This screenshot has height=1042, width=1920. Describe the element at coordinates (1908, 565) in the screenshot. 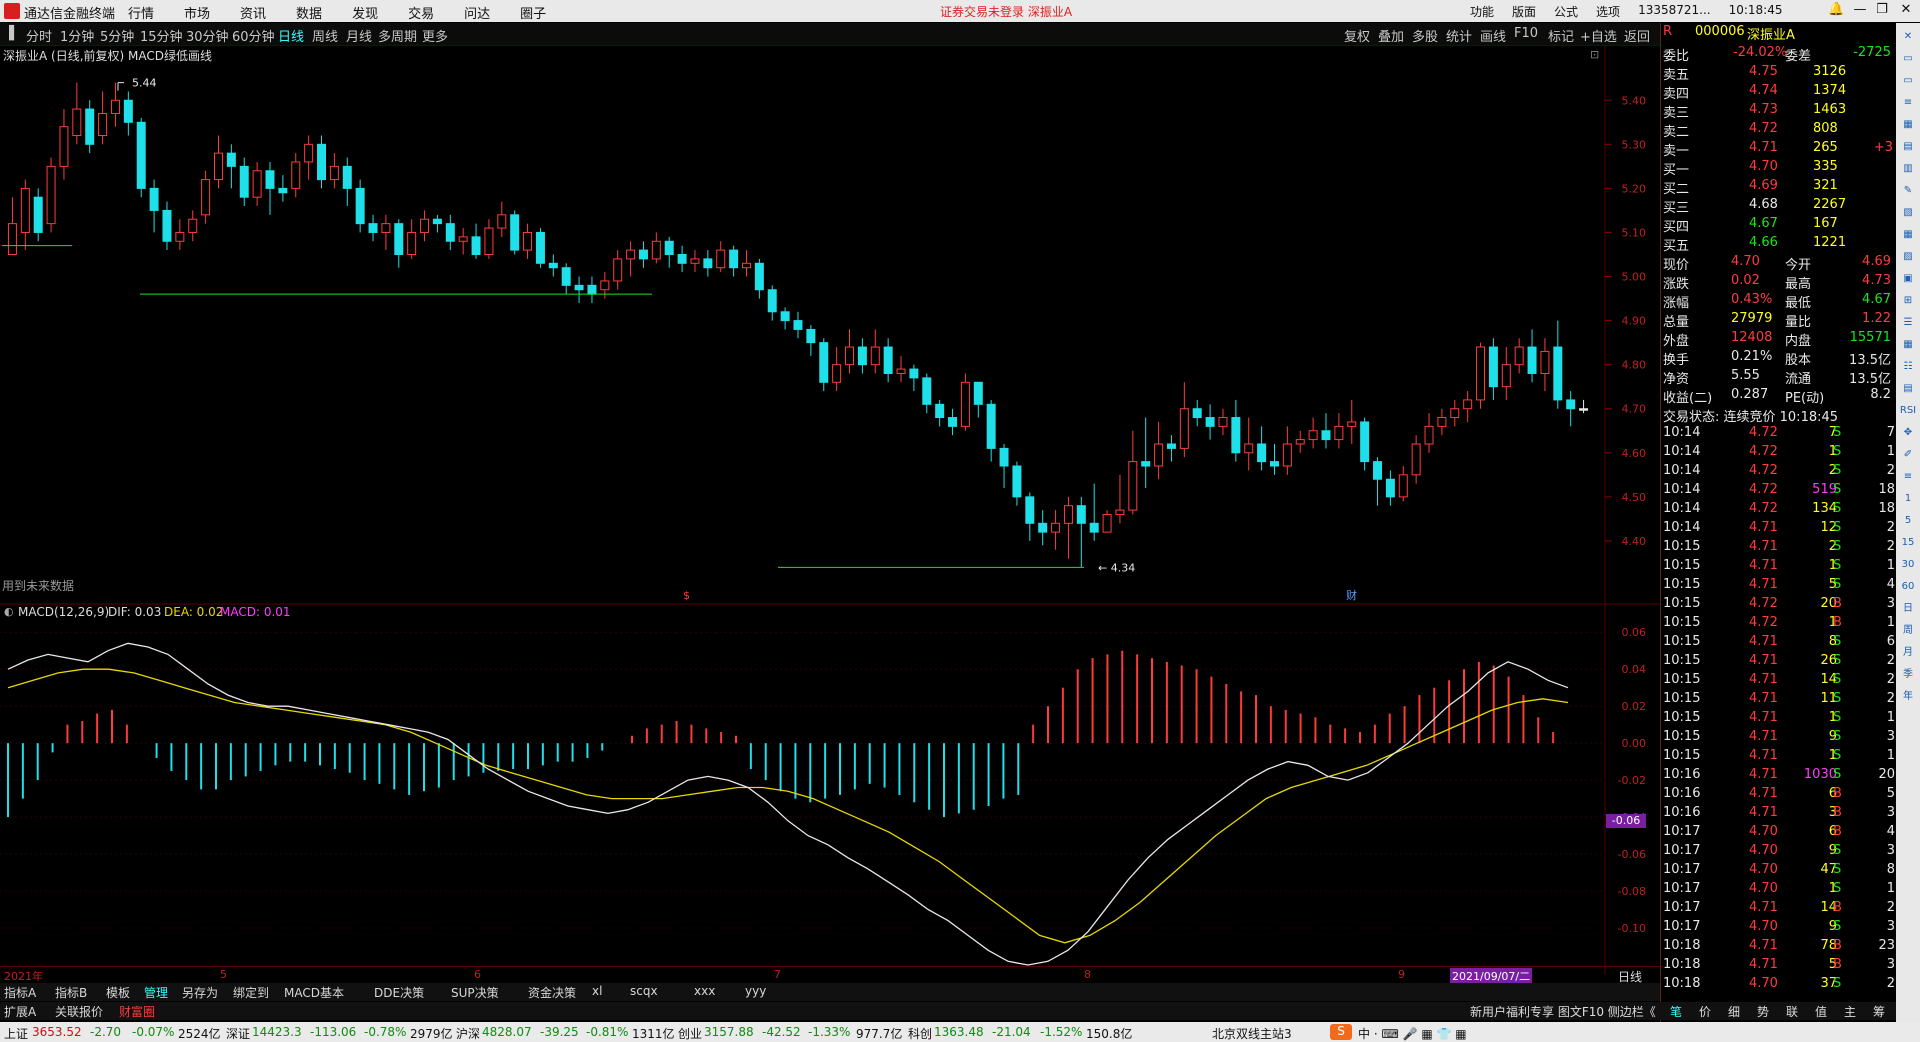

I see `period-30-icon: 30` at that location.